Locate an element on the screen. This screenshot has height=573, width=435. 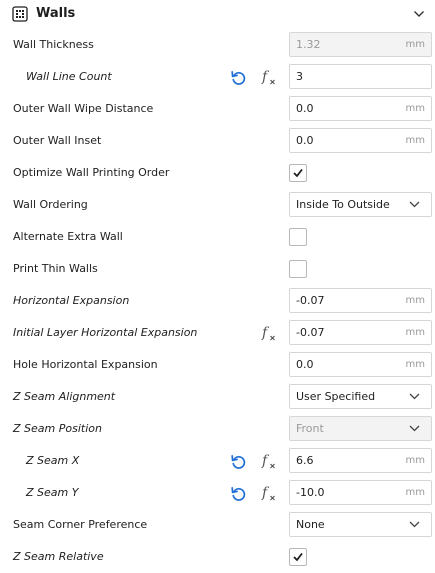
initial-layer-horizontal-expansion-label: Initial Layer Horizontal Expansion is located at coordinates (105, 332).